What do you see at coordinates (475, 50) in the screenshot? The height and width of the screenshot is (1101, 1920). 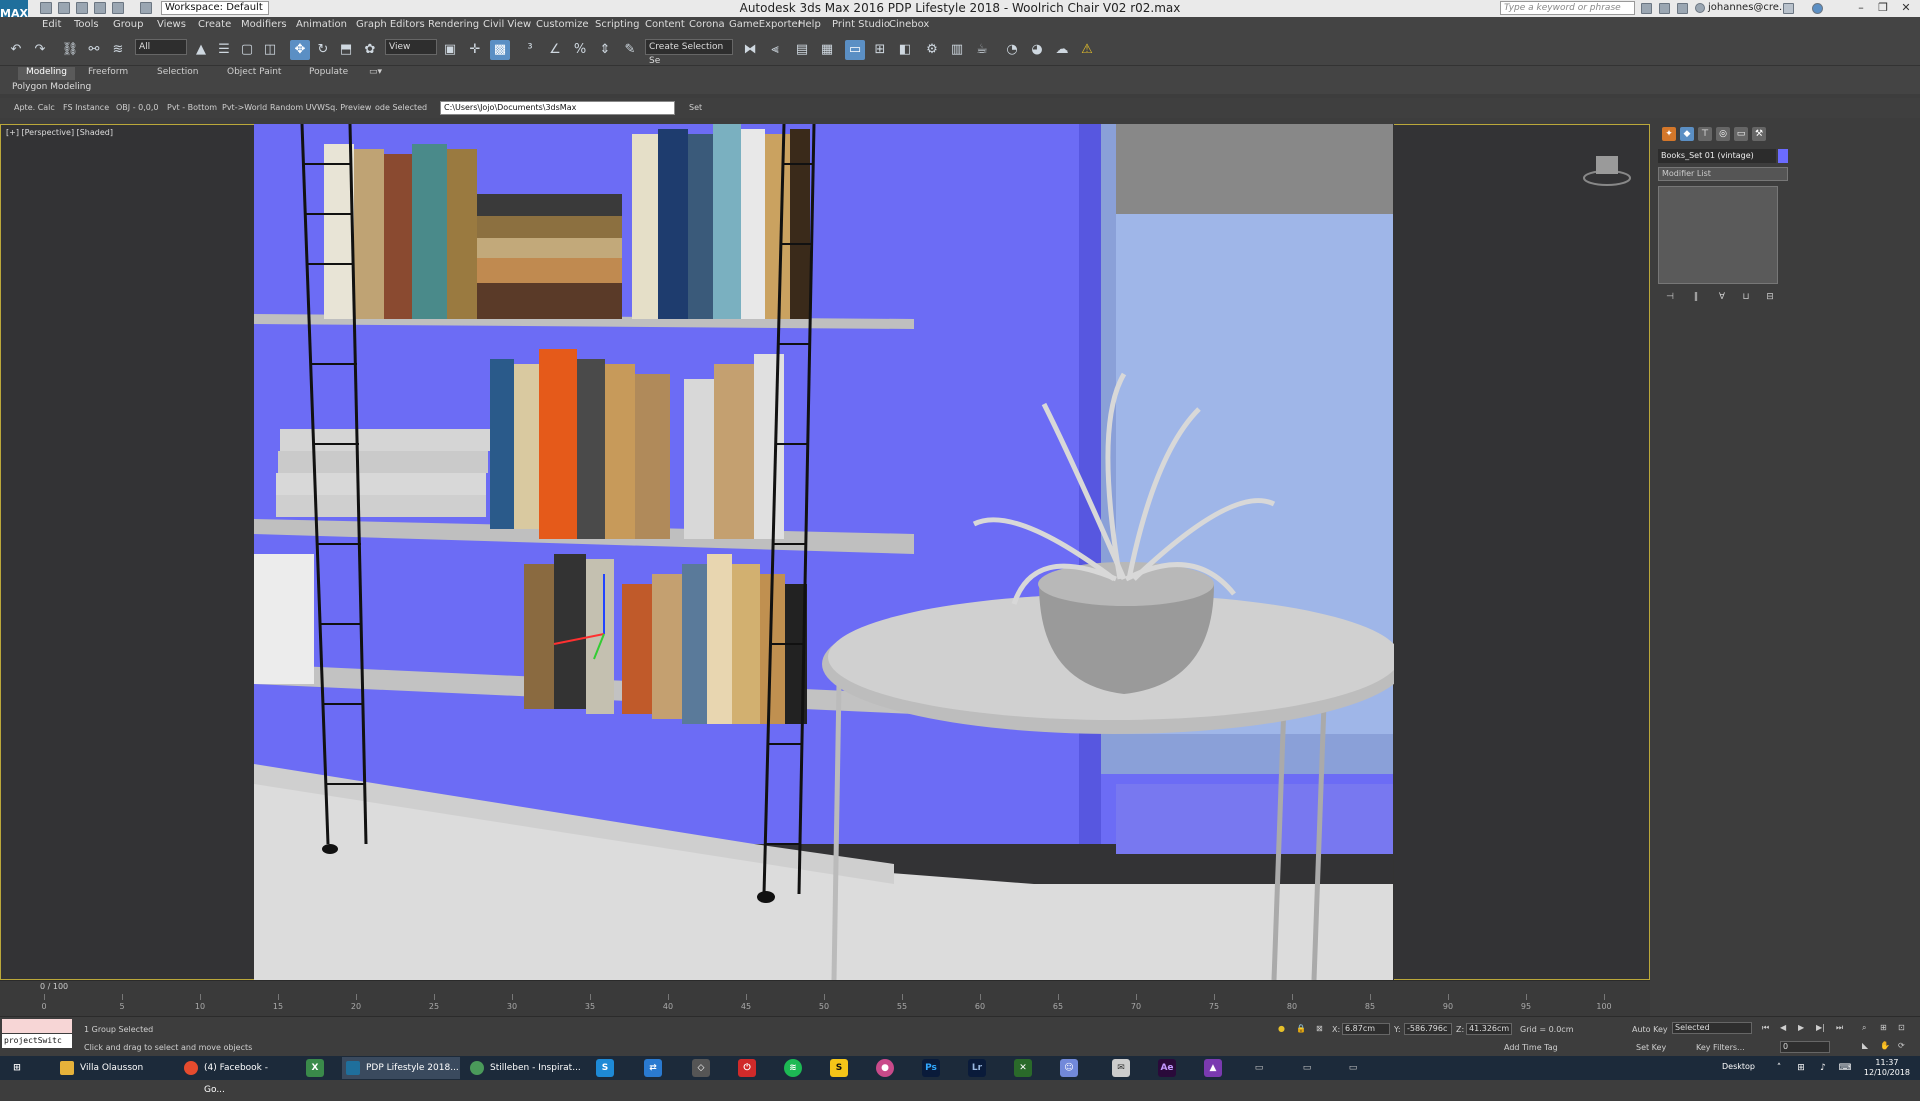 I see `move-gizmo-icon: ✛` at bounding box center [475, 50].